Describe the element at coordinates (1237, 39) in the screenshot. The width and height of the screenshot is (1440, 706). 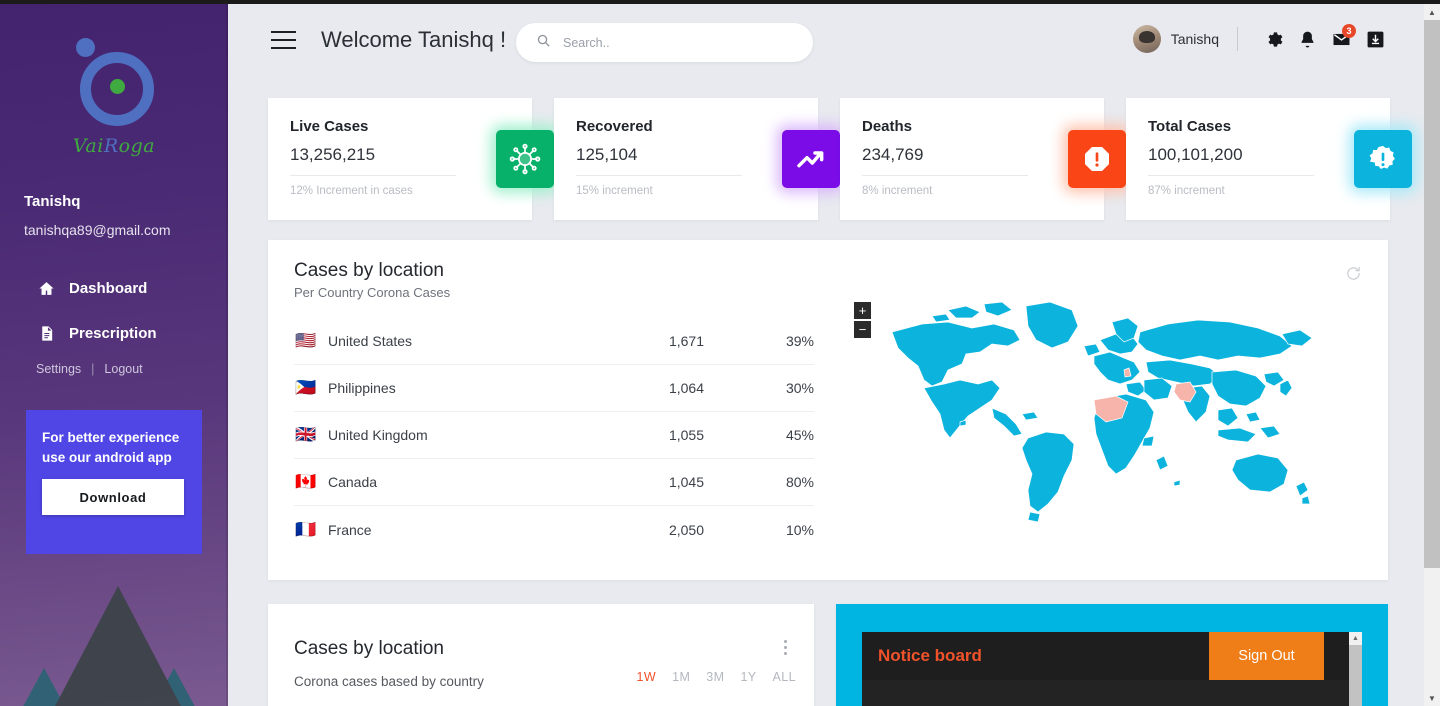
I see `header-divider` at that location.